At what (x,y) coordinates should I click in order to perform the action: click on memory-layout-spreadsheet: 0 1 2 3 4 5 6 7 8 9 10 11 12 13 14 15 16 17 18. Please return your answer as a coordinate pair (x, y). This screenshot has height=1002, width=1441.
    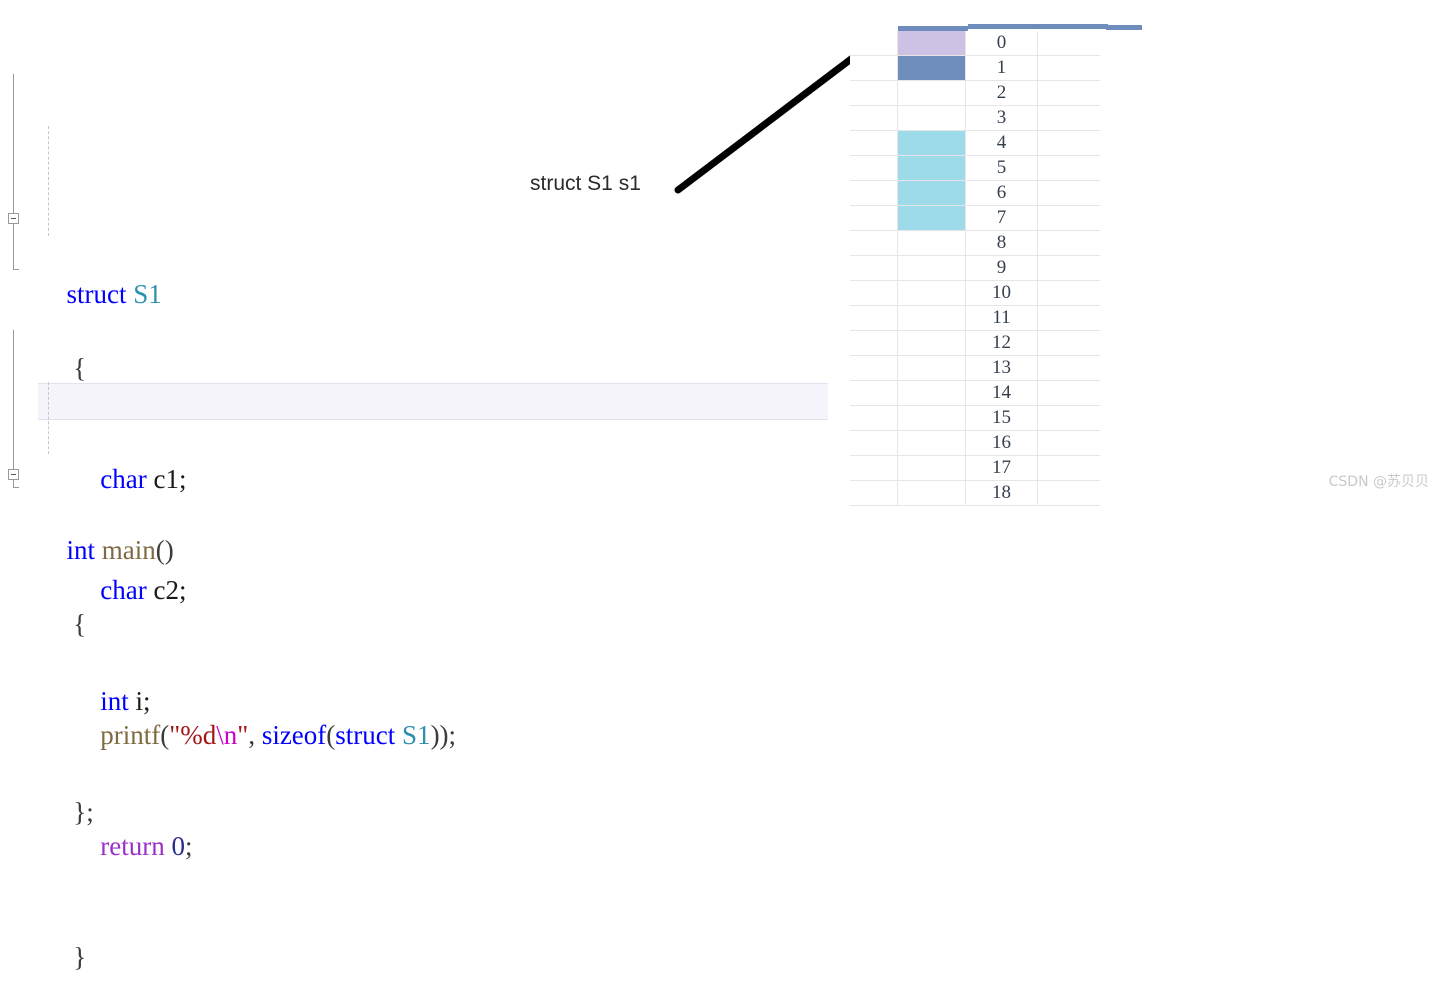
    Looking at the image, I should click on (996, 253).